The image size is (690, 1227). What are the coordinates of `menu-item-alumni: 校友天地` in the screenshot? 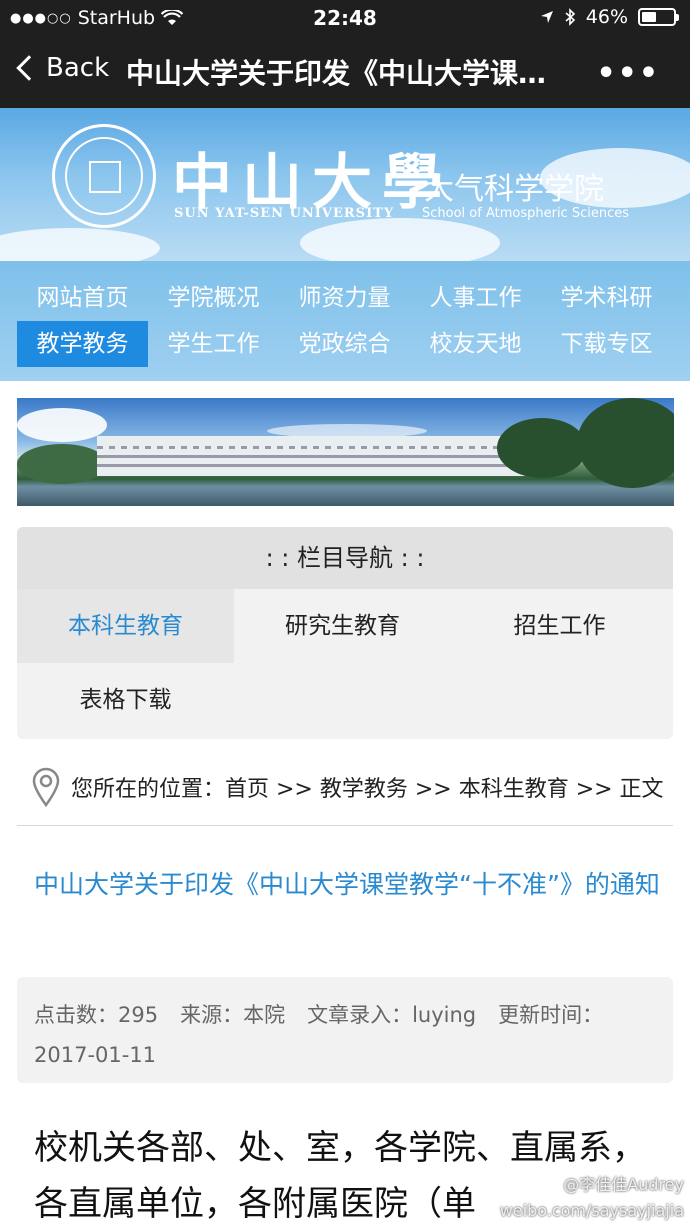 It's located at (475, 344).